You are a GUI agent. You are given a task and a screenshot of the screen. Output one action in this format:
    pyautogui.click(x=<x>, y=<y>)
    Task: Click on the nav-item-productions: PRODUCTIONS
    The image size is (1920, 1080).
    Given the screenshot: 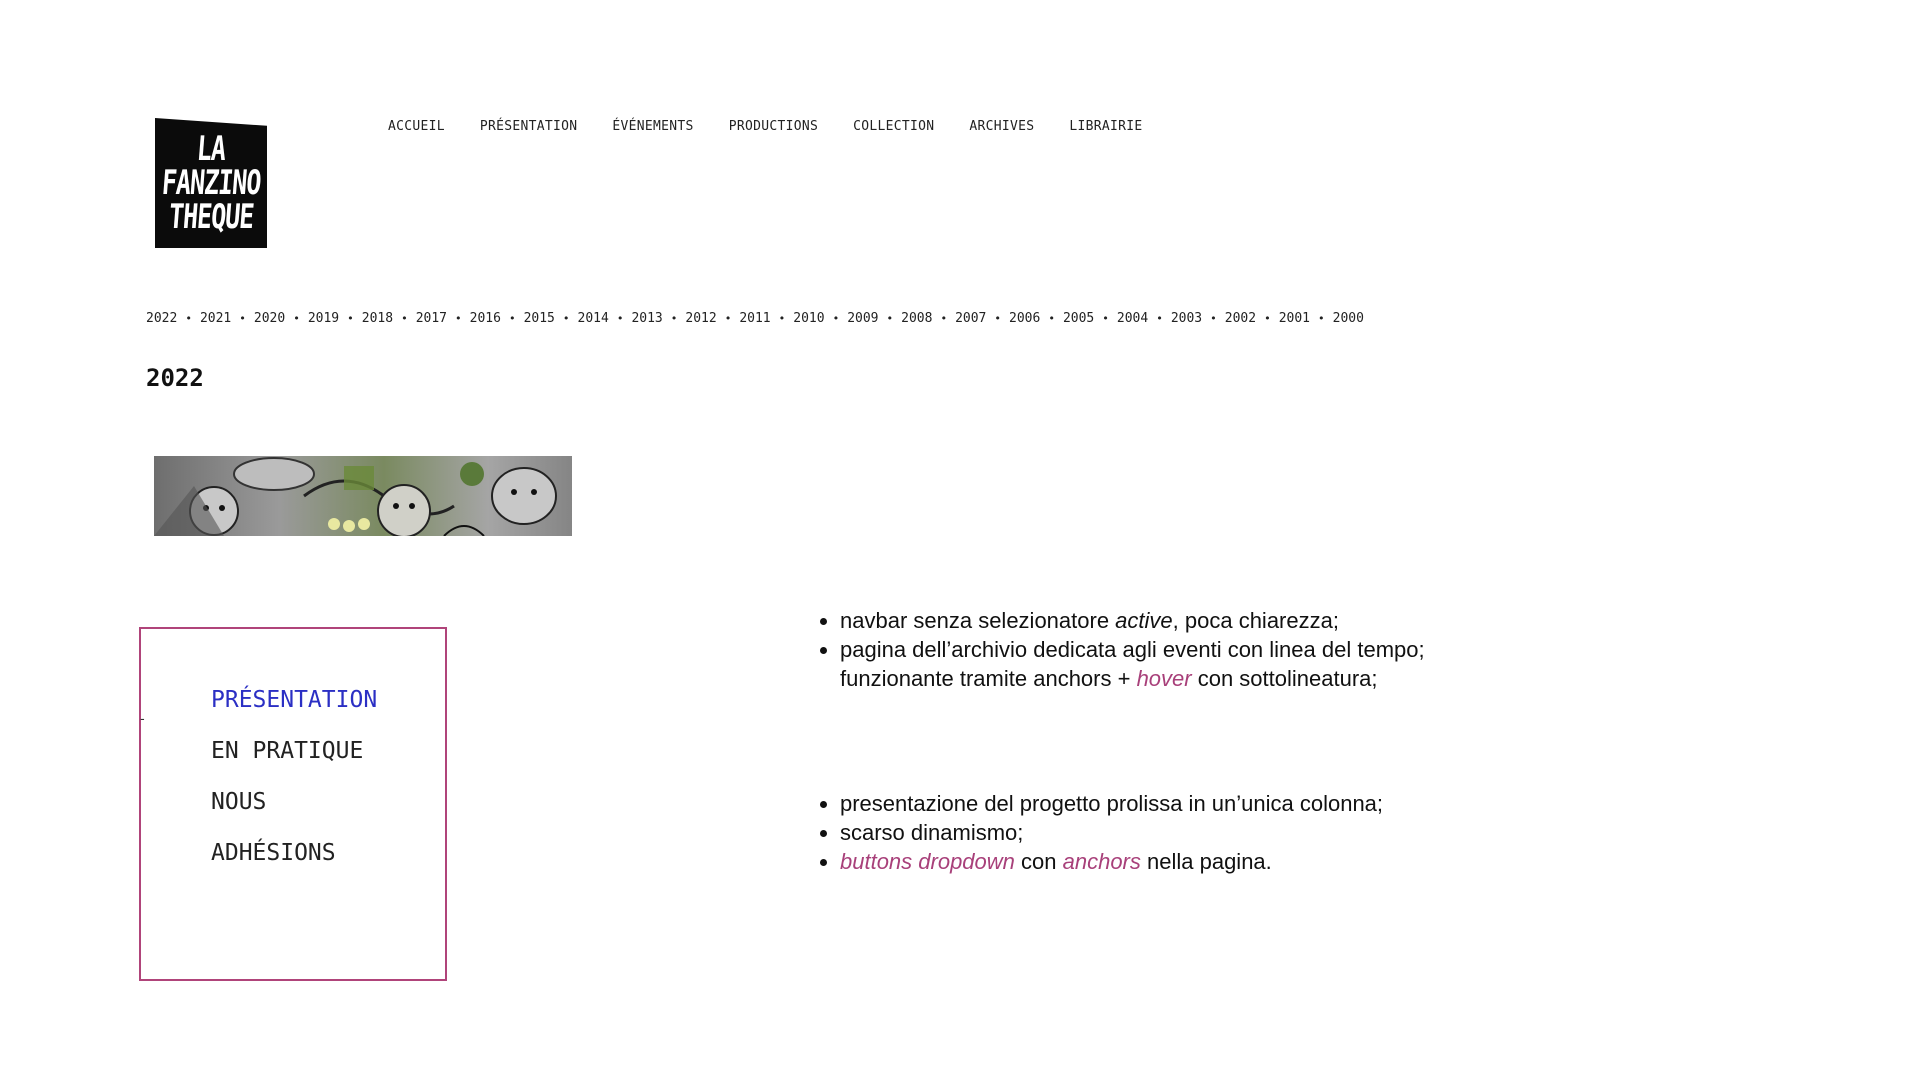 What is the action you would take?
    pyautogui.click(x=773, y=126)
    